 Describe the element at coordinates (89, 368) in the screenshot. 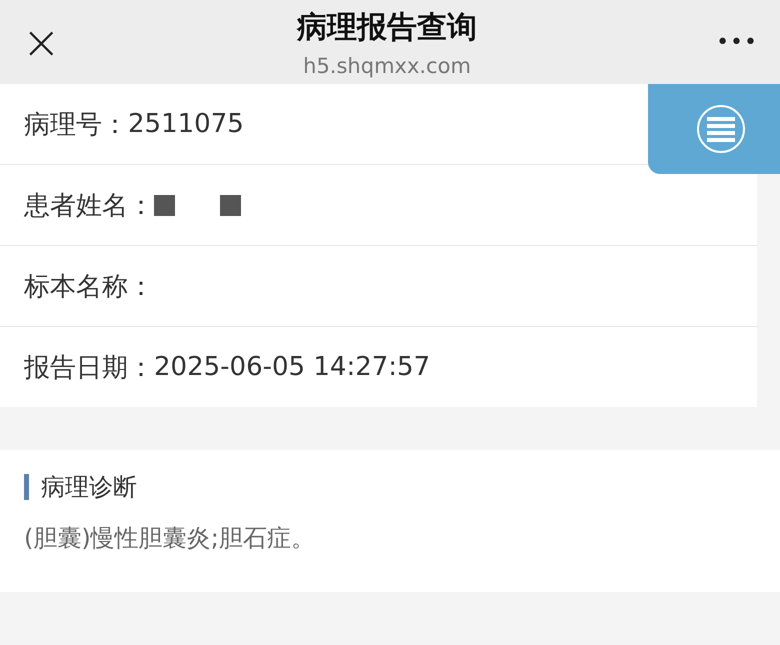

I see `field-label: 报告日期：` at that location.